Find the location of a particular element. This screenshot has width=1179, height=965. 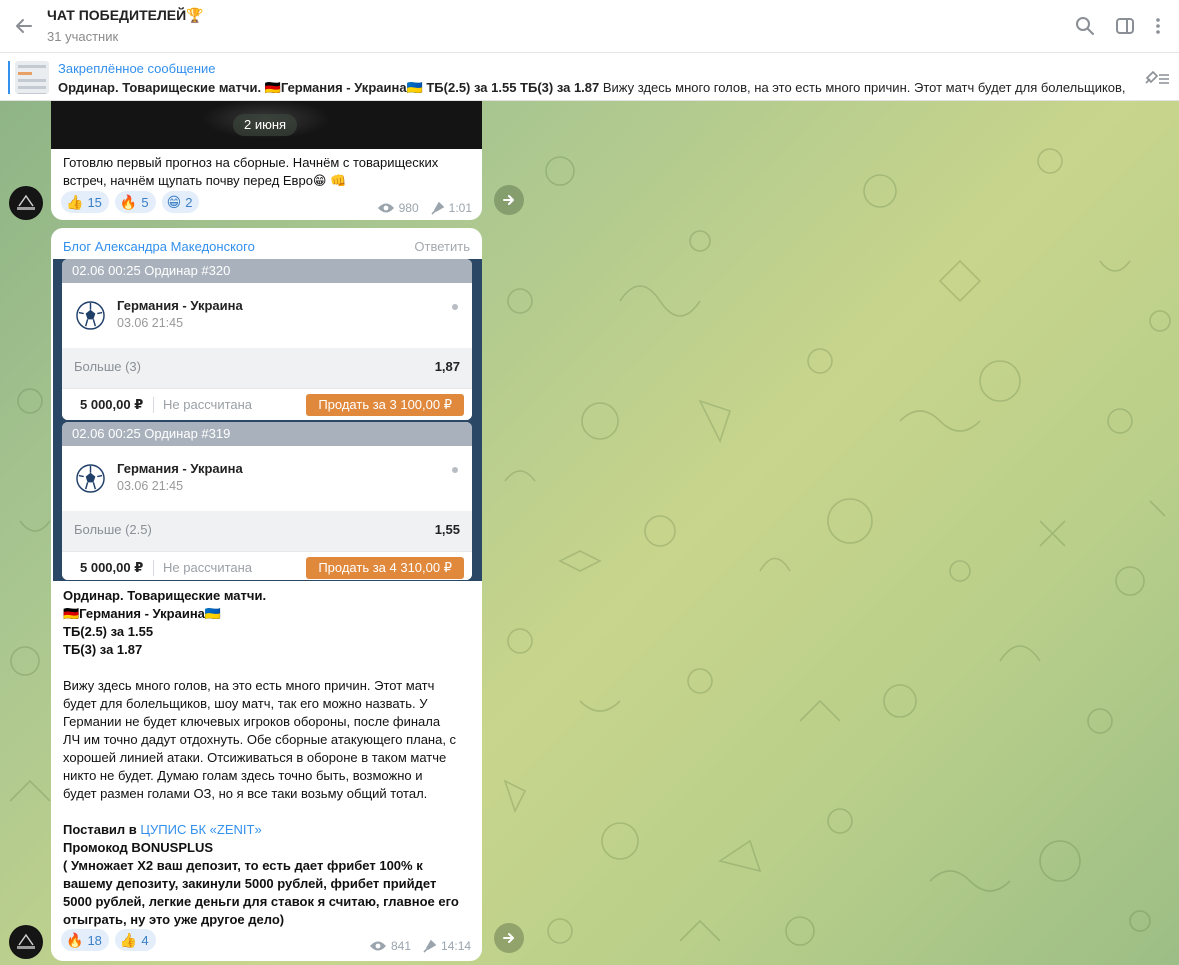

search-button is located at coordinates (1085, 26).